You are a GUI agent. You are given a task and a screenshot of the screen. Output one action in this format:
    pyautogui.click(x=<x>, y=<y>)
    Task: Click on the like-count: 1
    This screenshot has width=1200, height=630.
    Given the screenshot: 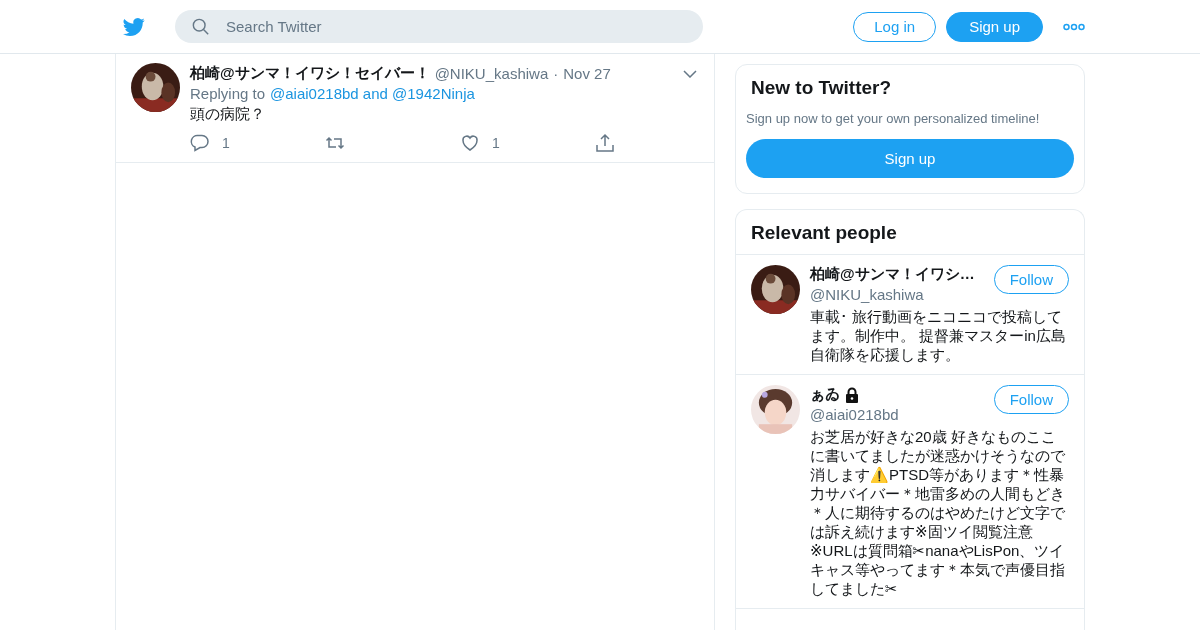 What is the action you would take?
    pyautogui.click(x=496, y=143)
    